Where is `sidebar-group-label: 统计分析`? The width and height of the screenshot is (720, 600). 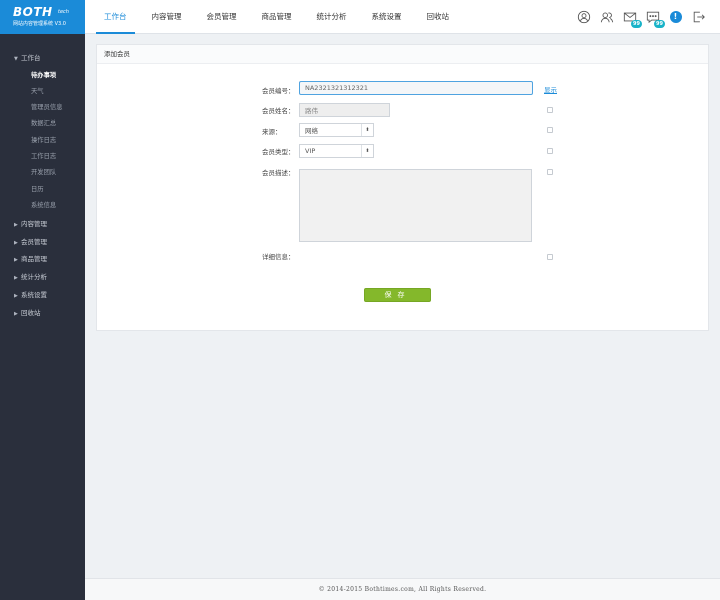 sidebar-group-label: 统计分析 is located at coordinates (34, 277).